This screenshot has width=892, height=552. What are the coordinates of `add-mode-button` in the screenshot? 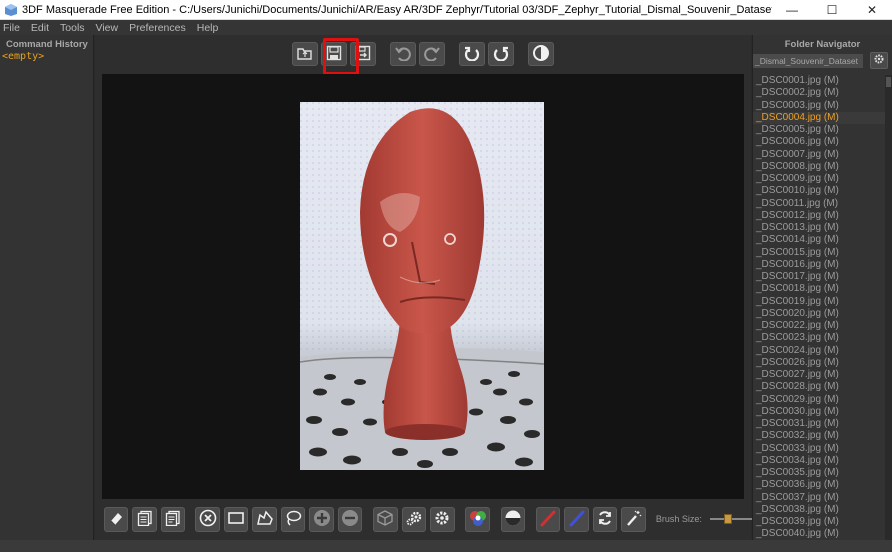 It's located at (321, 519).